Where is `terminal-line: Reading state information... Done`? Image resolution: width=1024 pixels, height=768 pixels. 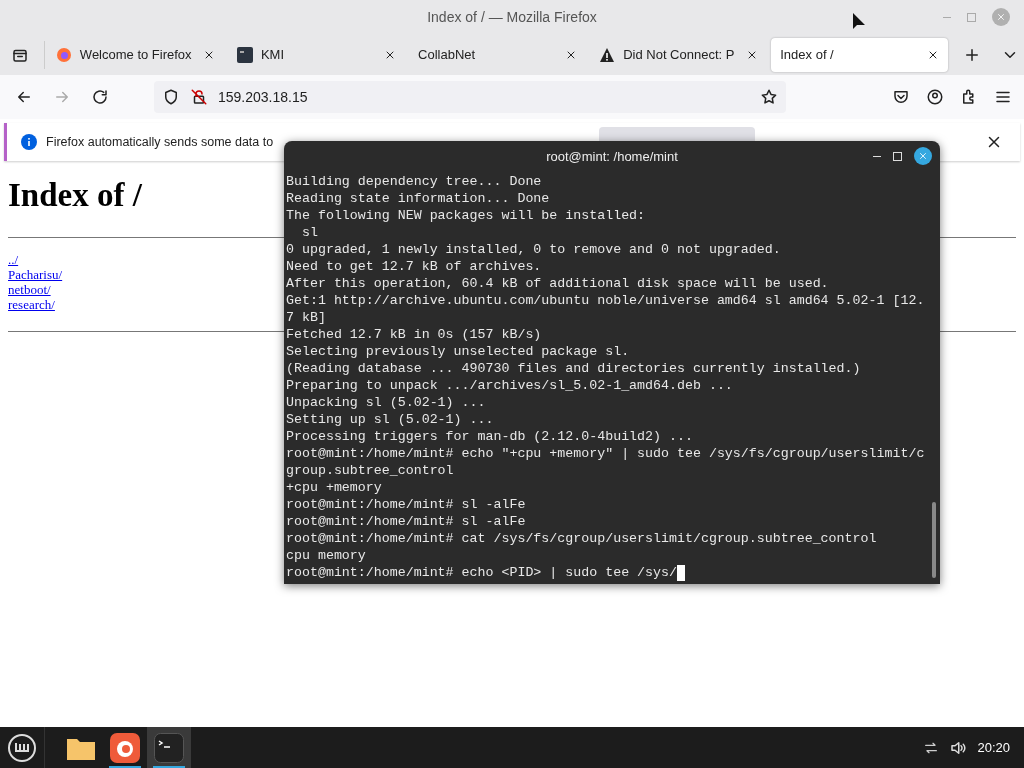 terminal-line: Reading state information... Done is located at coordinates (418, 198).